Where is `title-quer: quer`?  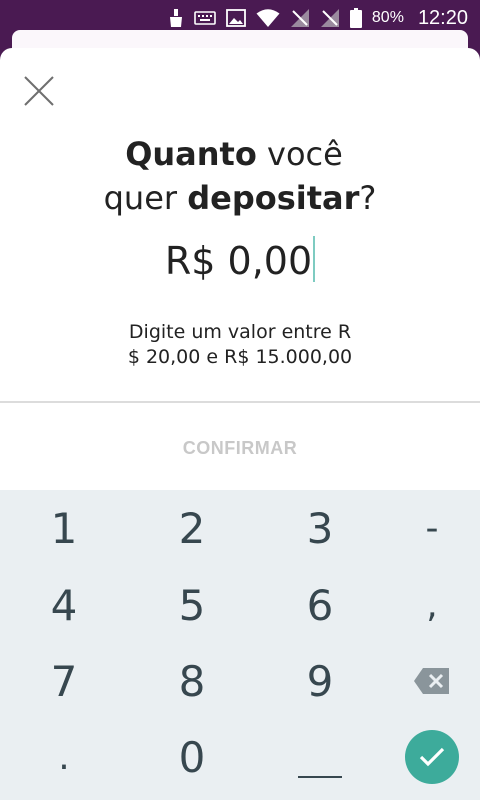
title-quer: quer is located at coordinates (145, 198).